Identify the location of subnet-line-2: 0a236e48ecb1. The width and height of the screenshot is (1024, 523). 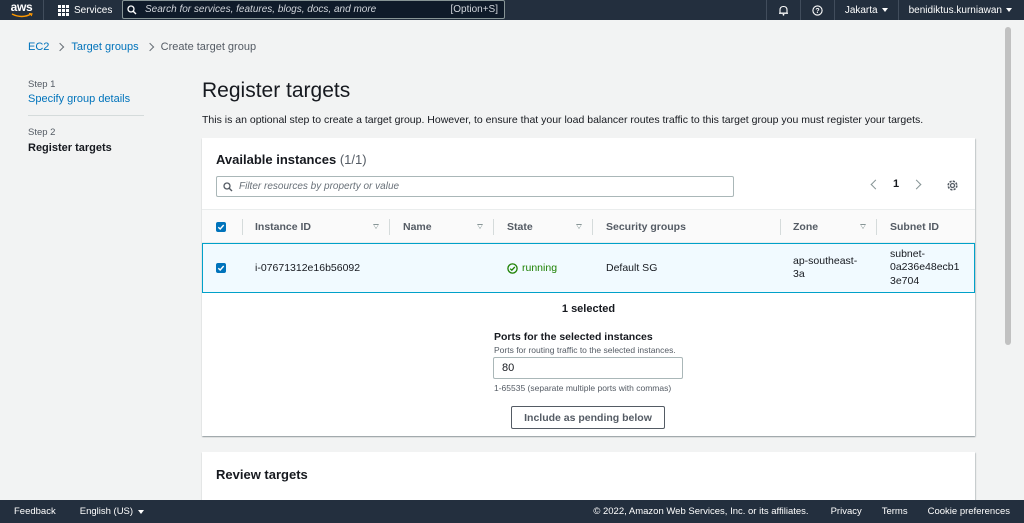
(925, 267).